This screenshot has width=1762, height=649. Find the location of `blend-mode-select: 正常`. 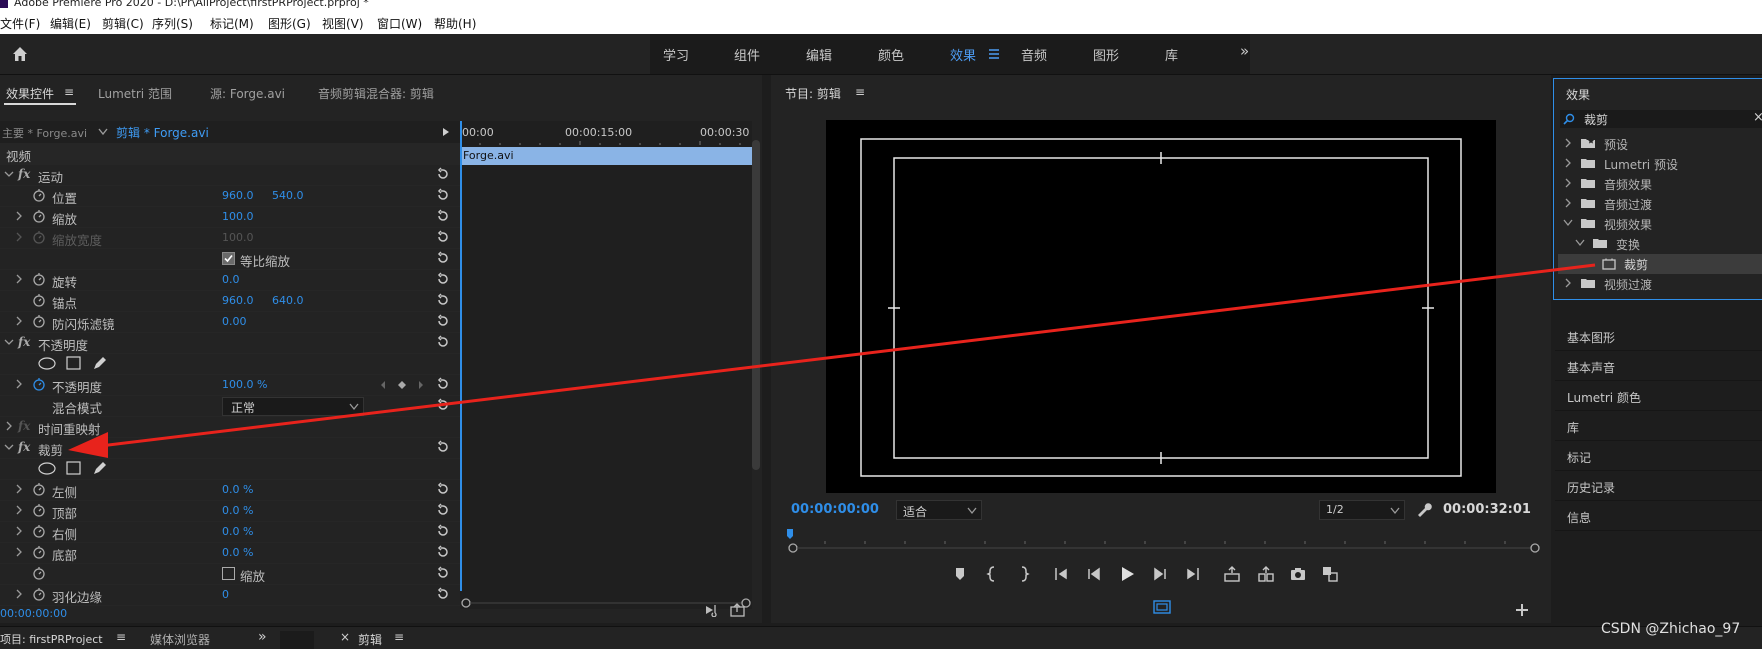

blend-mode-select: 正常 is located at coordinates (293, 406).